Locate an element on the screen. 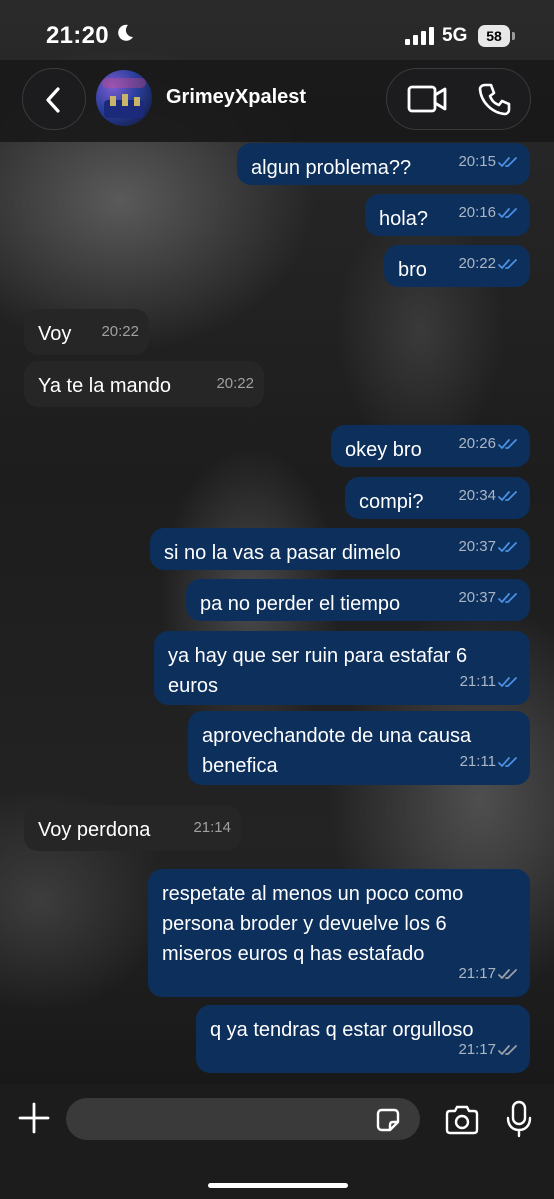  message-text: compi? is located at coordinates (391, 502).